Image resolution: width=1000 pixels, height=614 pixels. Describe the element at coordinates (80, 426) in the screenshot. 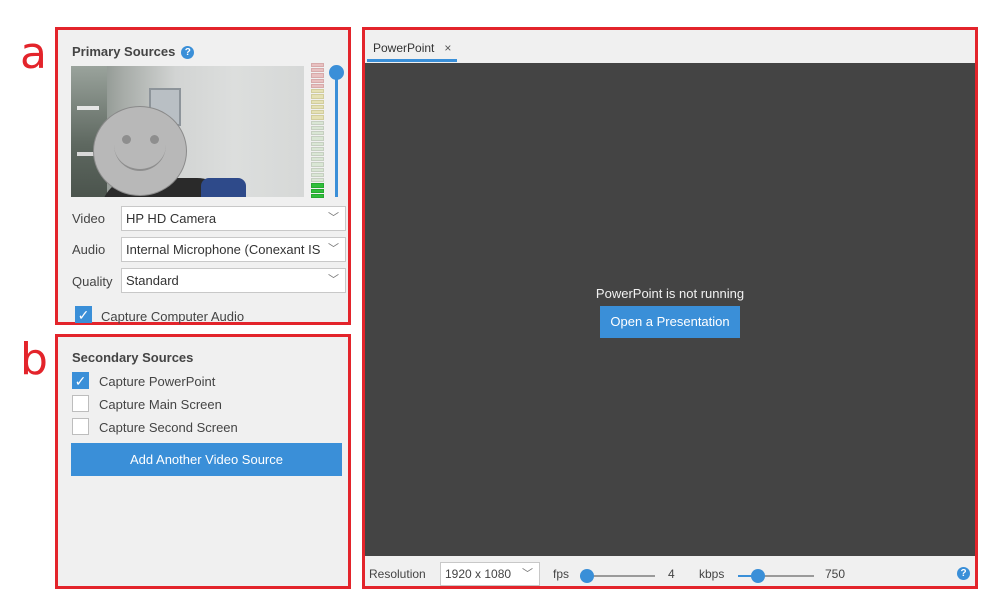

I see `capture-second-screen-checkbox` at that location.